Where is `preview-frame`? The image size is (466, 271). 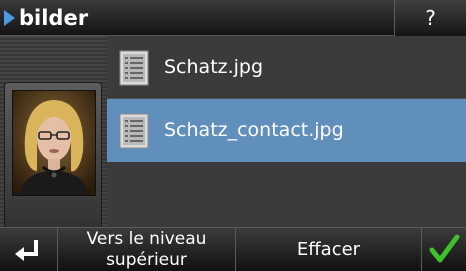 preview-frame is located at coordinates (53, 159).